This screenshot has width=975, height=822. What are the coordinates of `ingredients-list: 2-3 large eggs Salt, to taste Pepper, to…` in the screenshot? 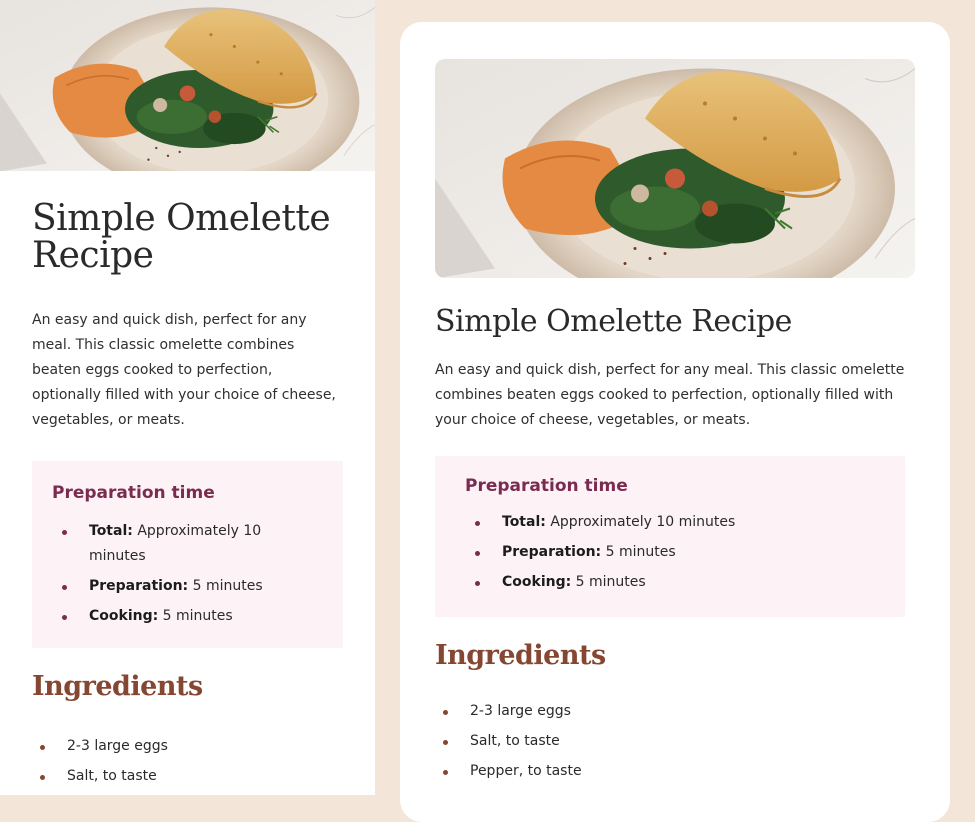 It's located at (508, 744).